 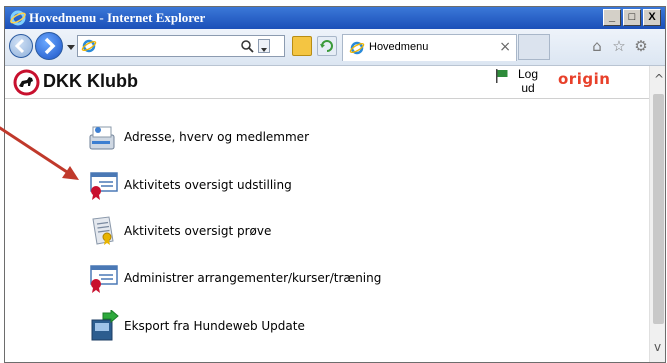 I want to click on back-arrow-icon, so click(x=19, y=46).